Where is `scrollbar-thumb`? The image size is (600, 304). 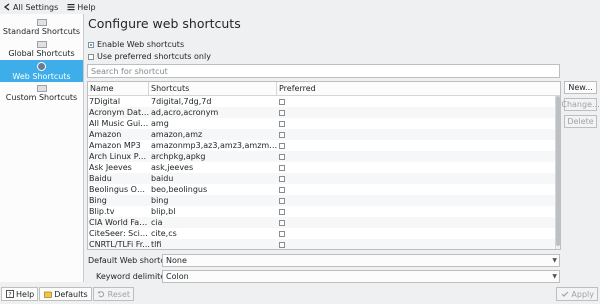
scrollbar-thumb is located at coordinates (558, 171).